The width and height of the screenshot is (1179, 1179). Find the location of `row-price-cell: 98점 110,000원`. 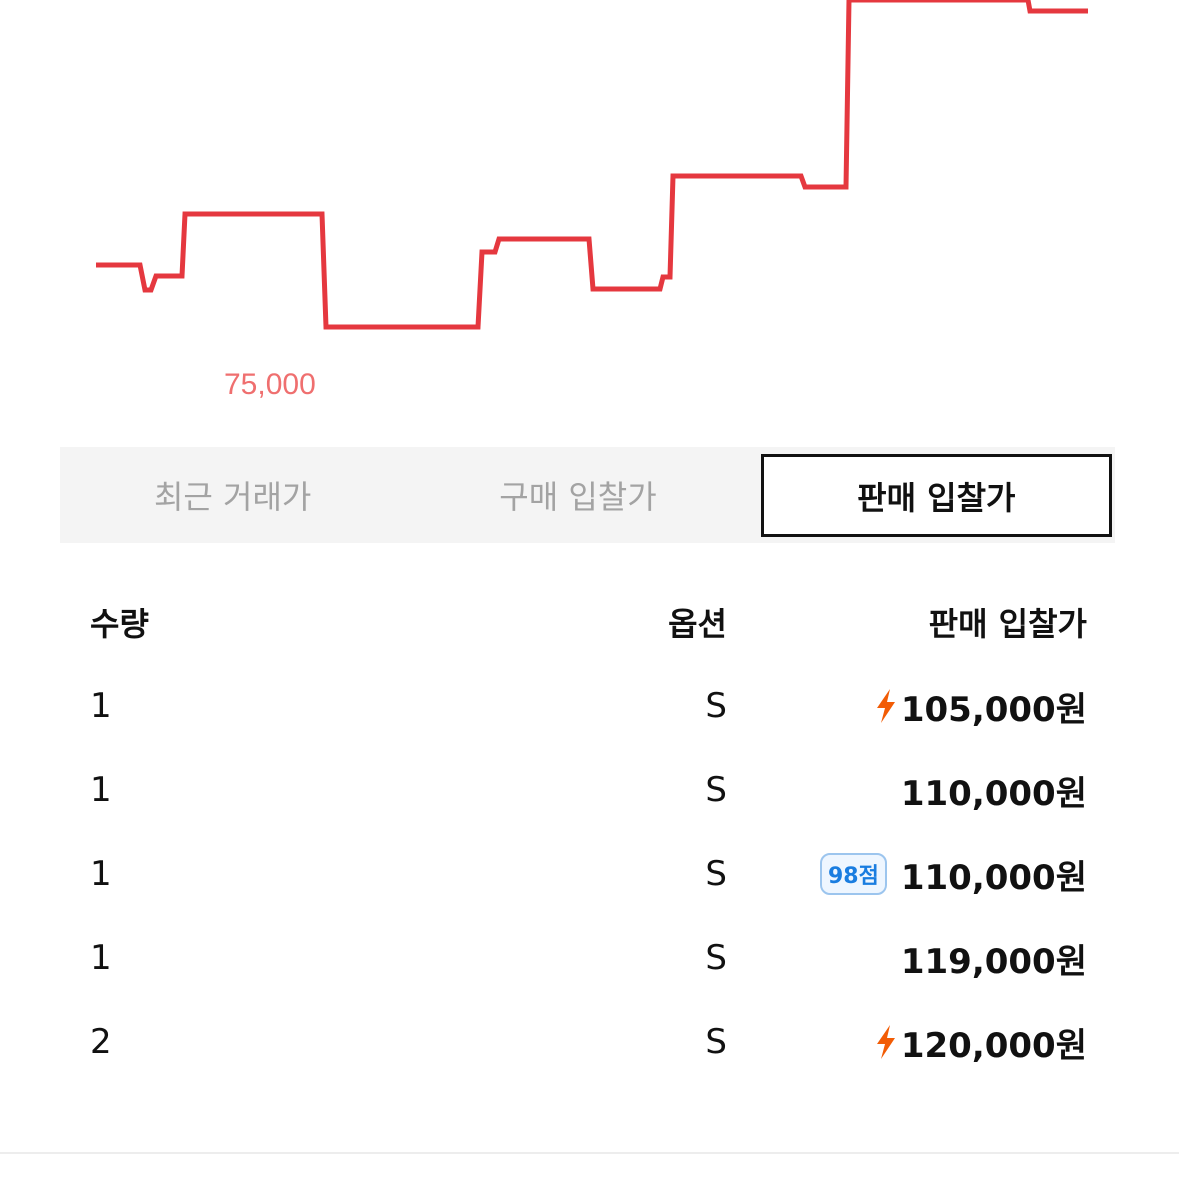

row-price-cell: 98점 110,000원 is located at coordinates (953, 874).